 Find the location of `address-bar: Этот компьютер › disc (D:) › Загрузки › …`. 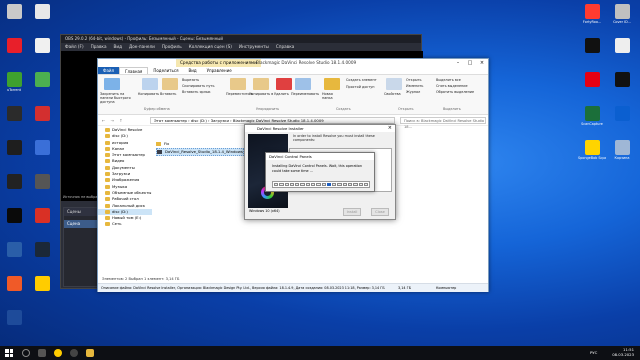

address-bar: Этот компьютер › disc (D:) › Загрузки › … is located at coordinates (272, 120).